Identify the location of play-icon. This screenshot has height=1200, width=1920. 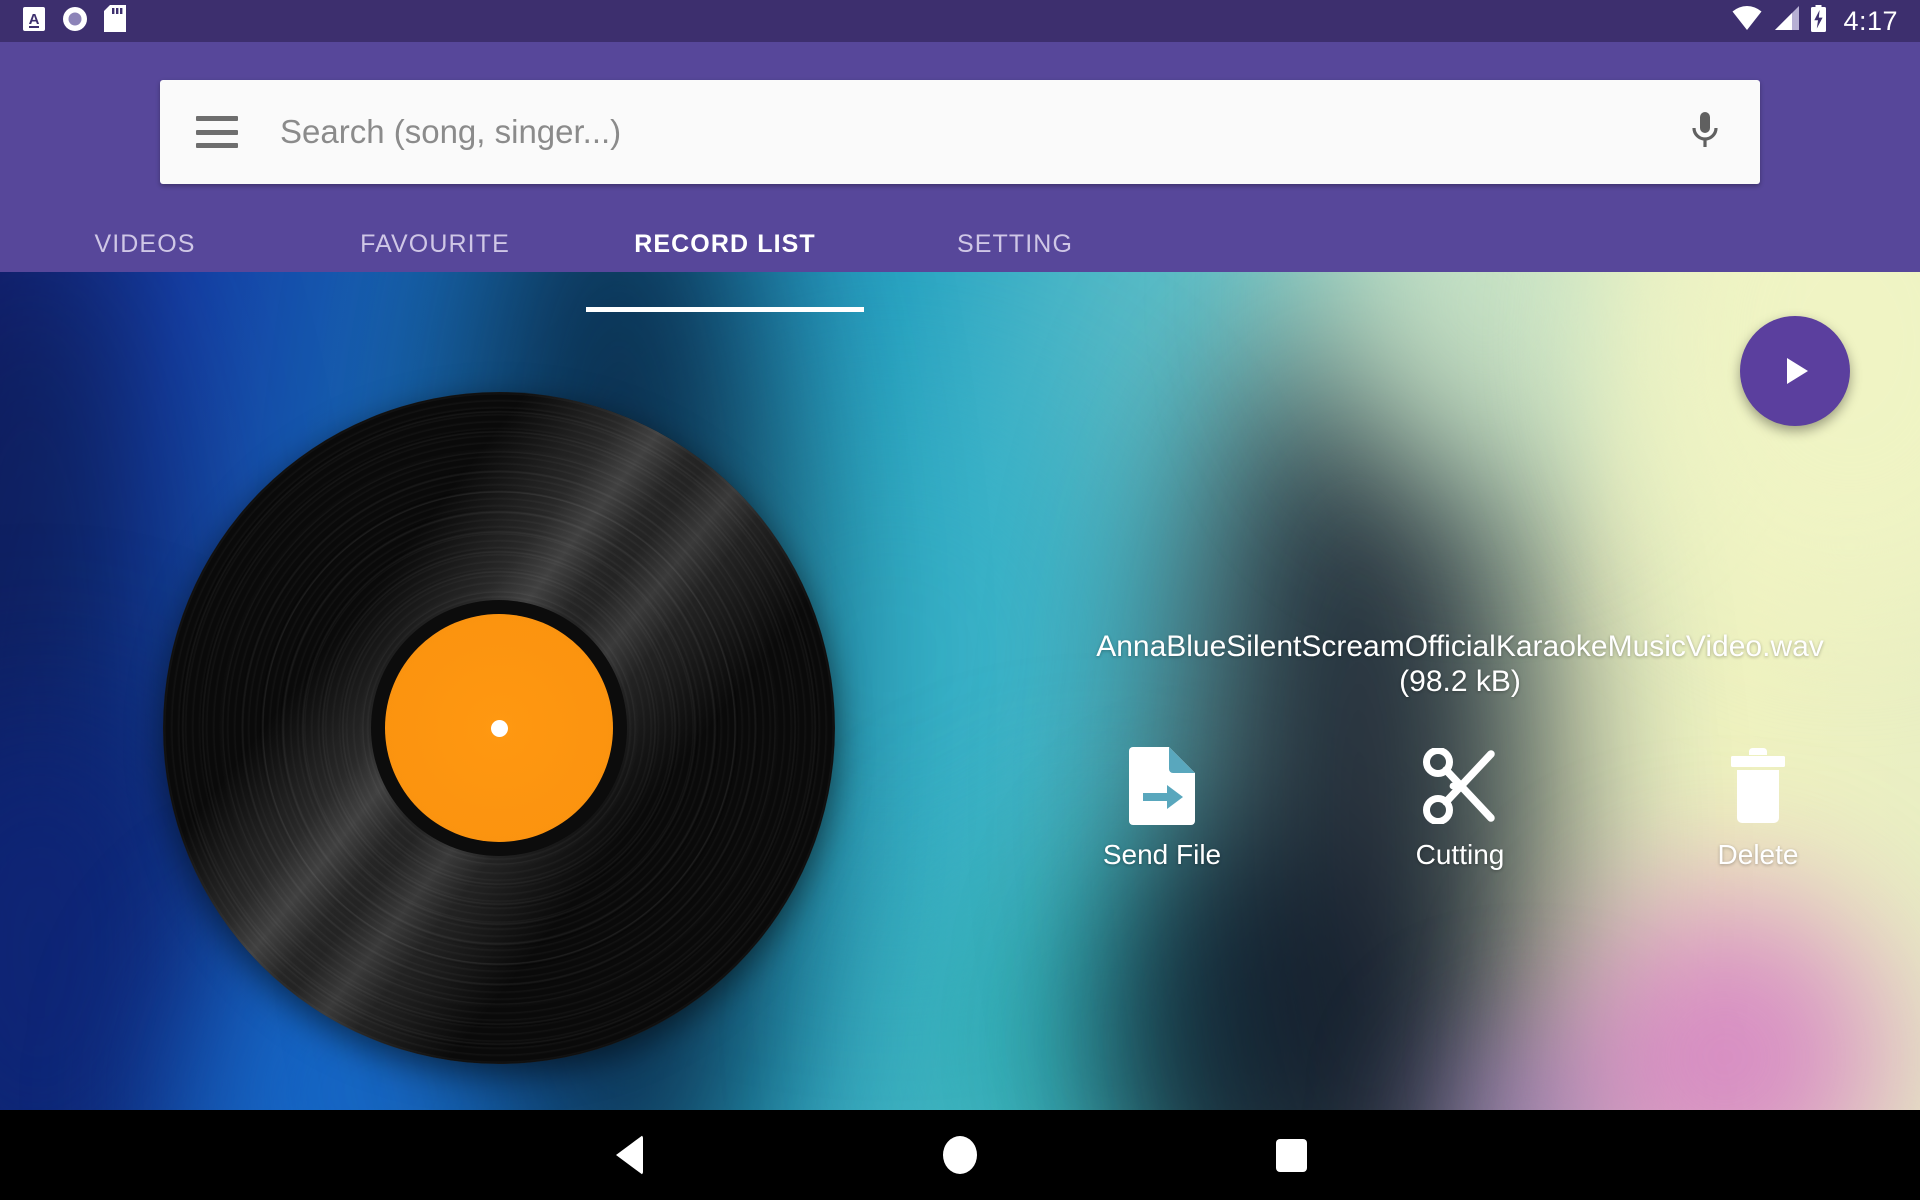
(1797, 371).